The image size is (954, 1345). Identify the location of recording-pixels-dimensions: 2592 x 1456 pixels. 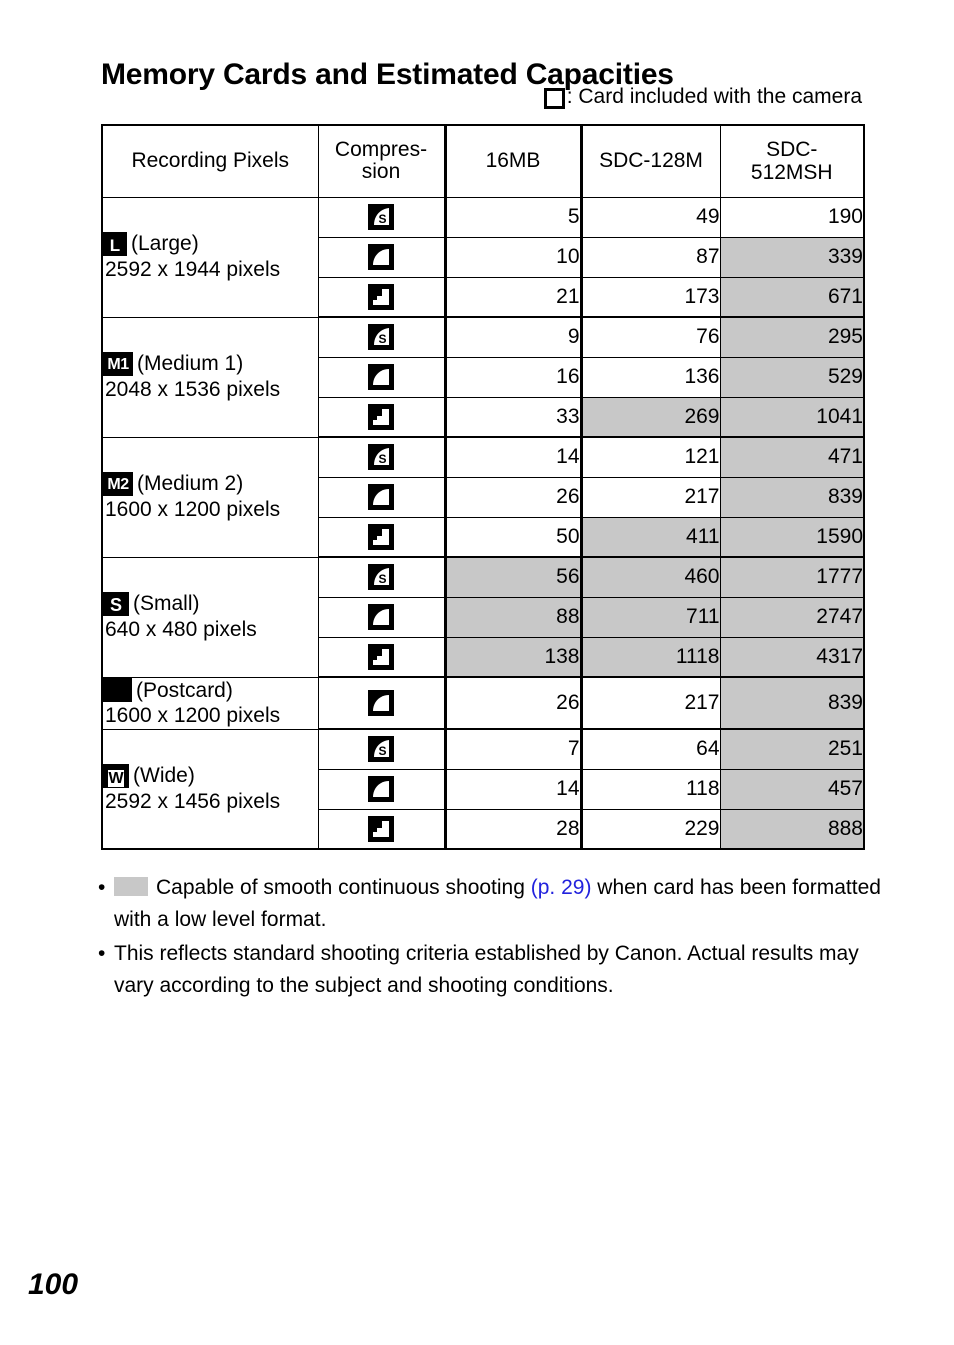
(193, 801).